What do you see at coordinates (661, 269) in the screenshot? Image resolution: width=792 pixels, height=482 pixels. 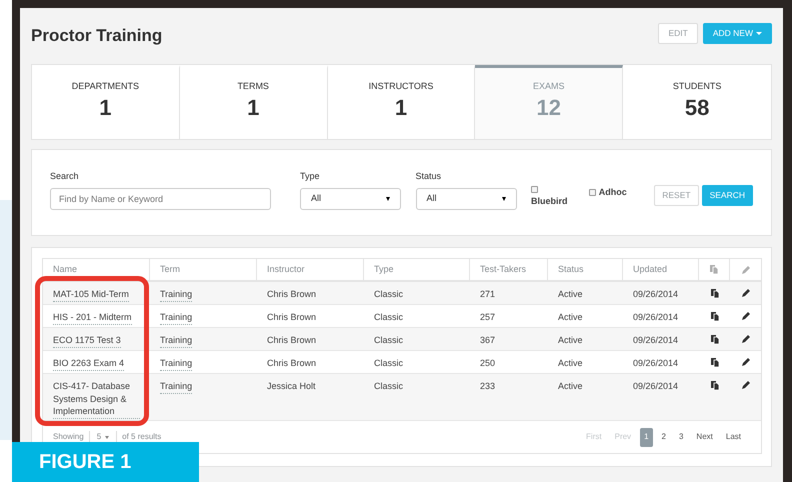 I see `column-header: Updated` at bounding box center [661, 269].